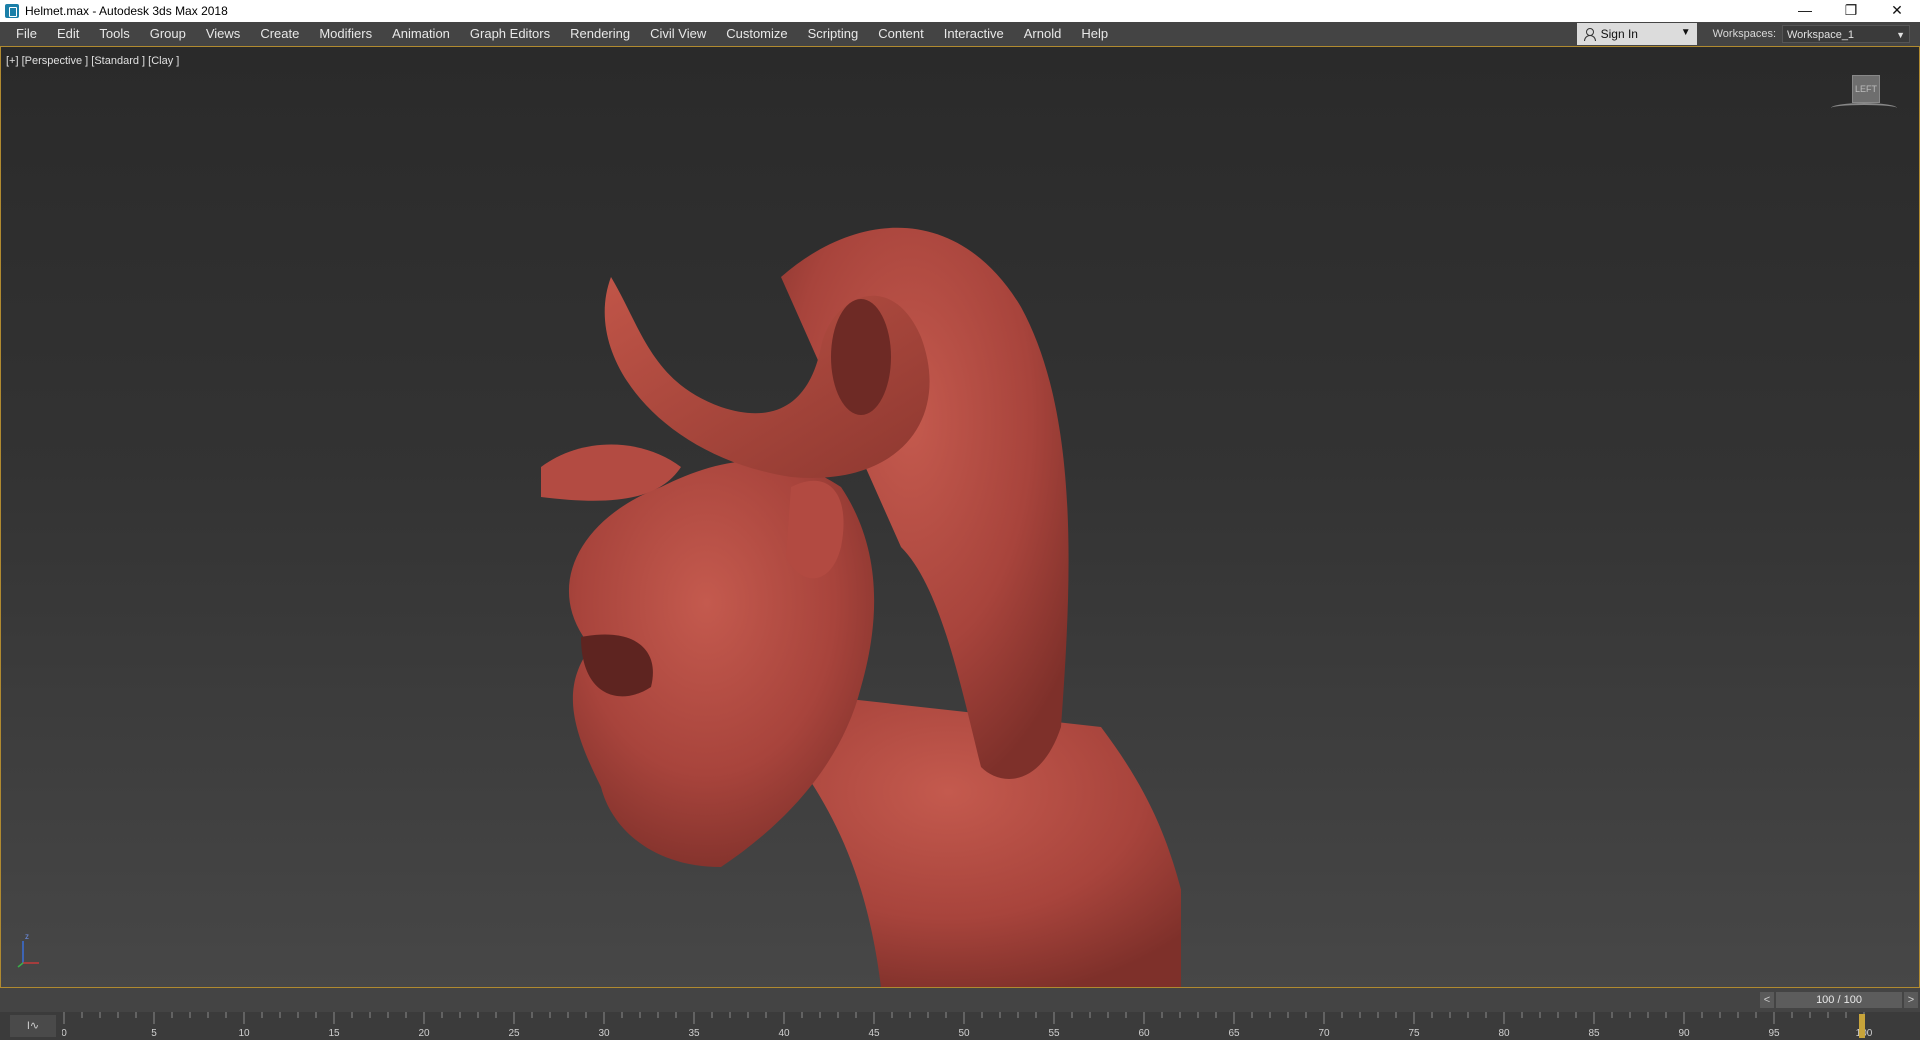 Image resolution: width=1920 pixels, height=1040 pixels. What do you see at coordinates (1767, 1000) in the screenshot?
I see `prev-frame-button: <` at bounding box center [1767, 1000].